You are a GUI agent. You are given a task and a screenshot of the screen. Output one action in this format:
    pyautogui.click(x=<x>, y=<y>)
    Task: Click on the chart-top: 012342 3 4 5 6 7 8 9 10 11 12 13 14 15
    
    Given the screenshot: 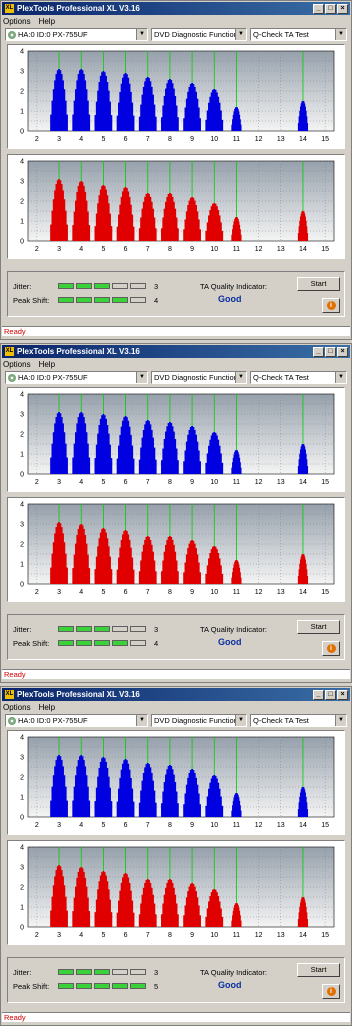 What is the action you would take?
    pyautogui.click(x=177, y=782)
    